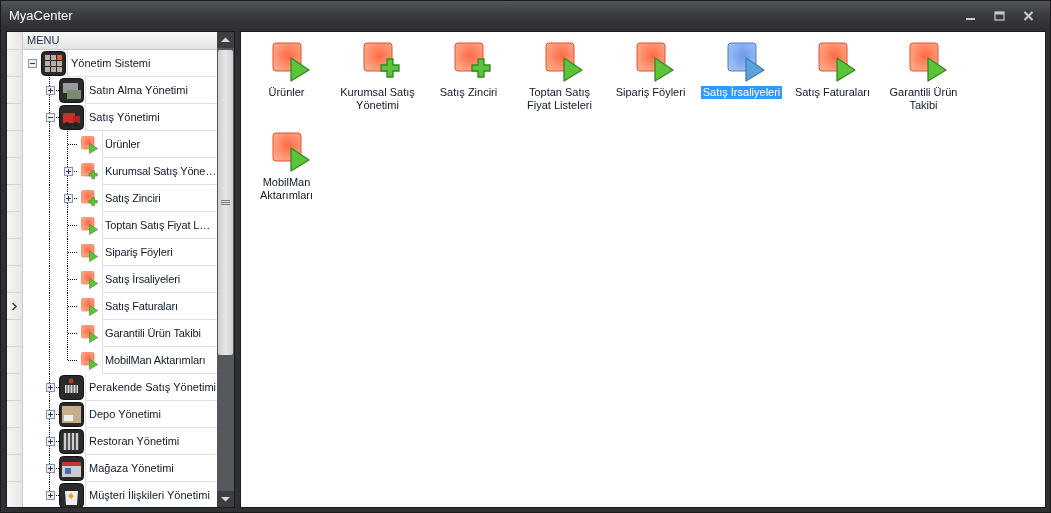 This screenshot has width=1051, height=513. What do you see at coordinates (832, 92) in the screenshot?
I see `item-label: Satış Faturaları` at bounding box center [832, 92].